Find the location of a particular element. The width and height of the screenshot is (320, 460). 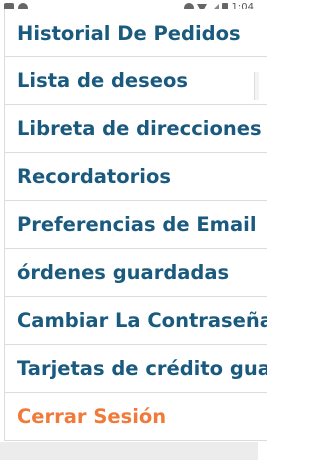

menu-item-label: Tarjetas de crédito guar is located at coordinates (142, 368).